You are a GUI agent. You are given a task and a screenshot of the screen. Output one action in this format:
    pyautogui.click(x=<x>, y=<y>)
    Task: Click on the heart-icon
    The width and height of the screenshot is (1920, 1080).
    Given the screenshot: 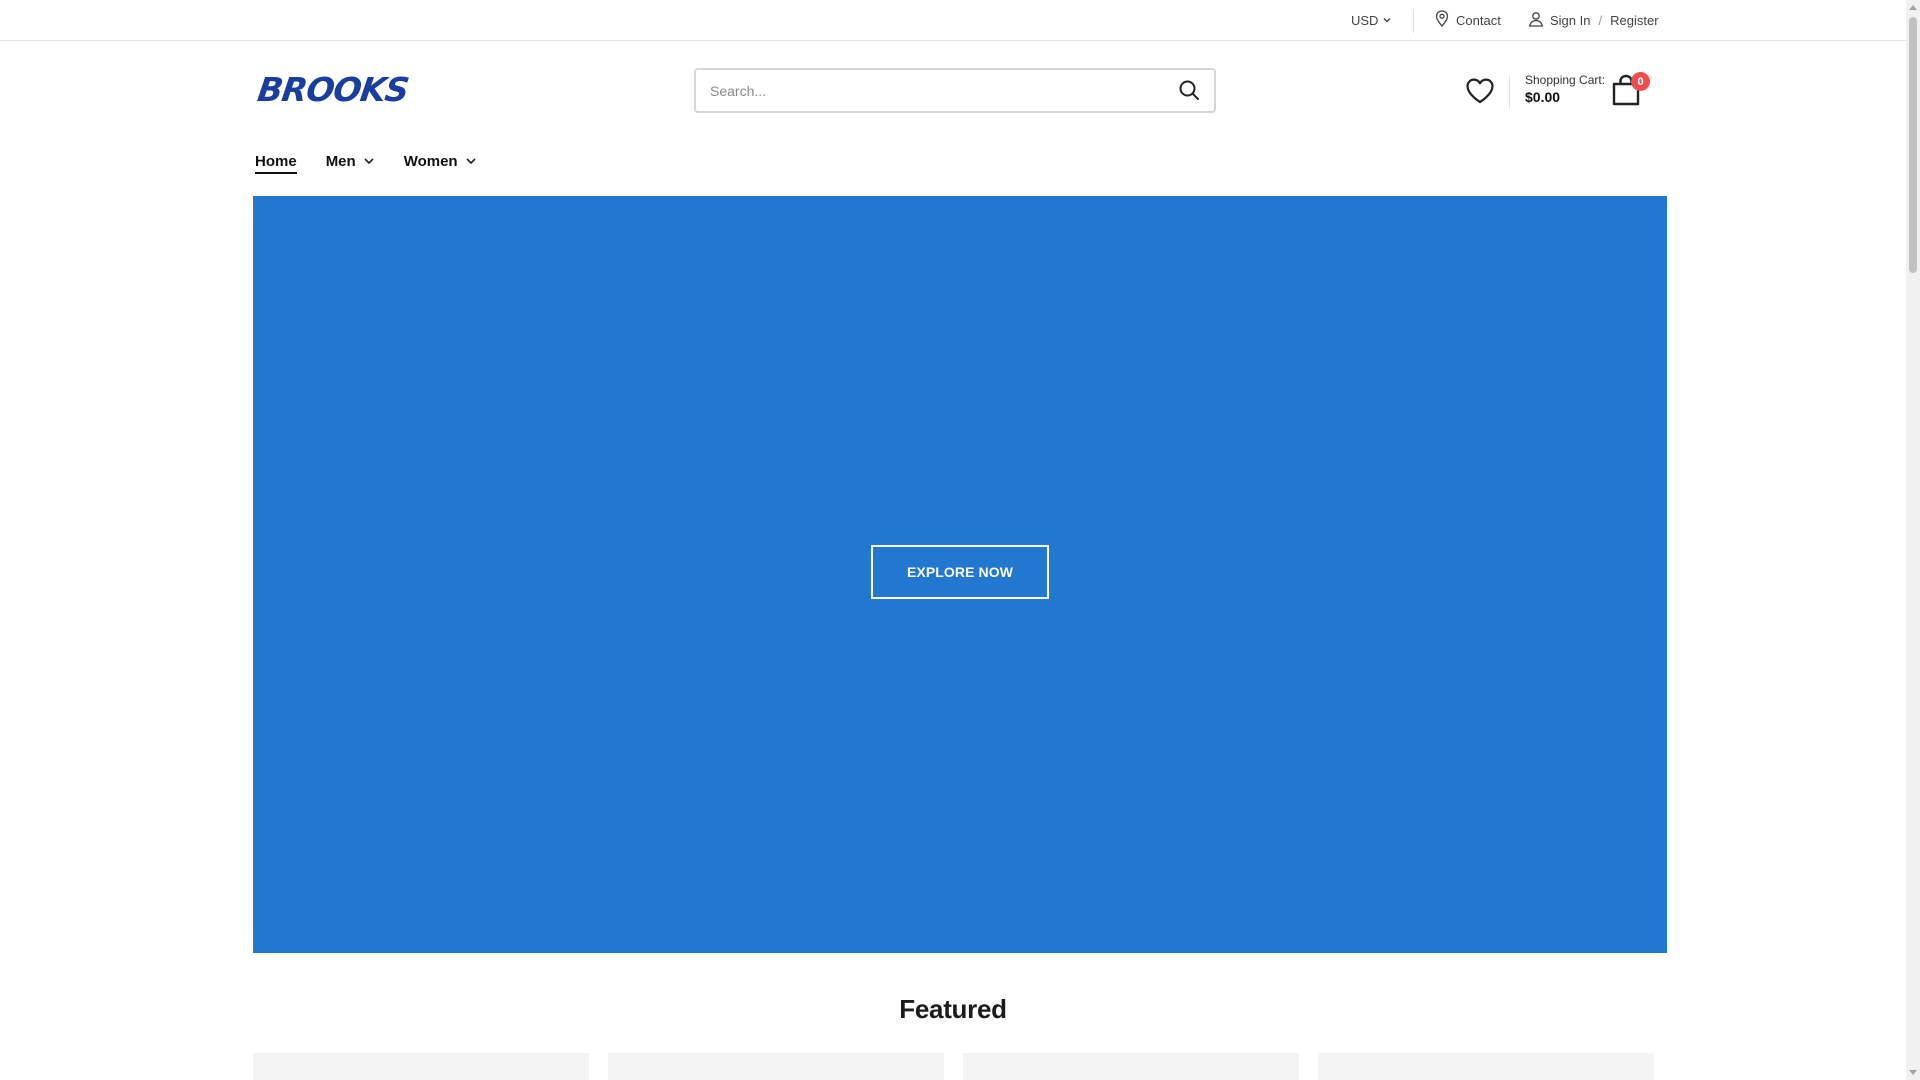 What is the action you would take?
    pyautogui.click(x=1480, y=93)
    